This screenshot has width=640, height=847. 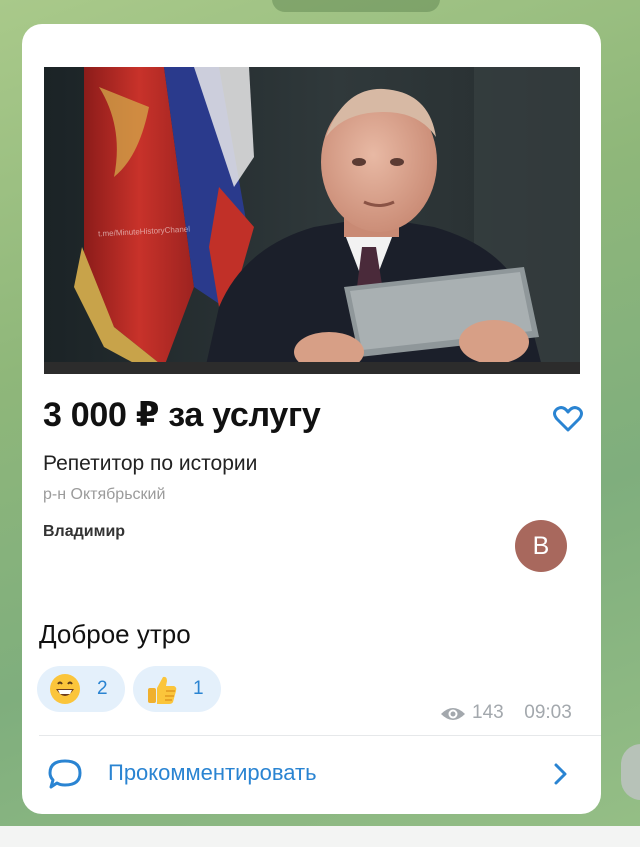 I want to click on listing-price: 3 000 ₽ за услугу, so click(x=182, y=415).